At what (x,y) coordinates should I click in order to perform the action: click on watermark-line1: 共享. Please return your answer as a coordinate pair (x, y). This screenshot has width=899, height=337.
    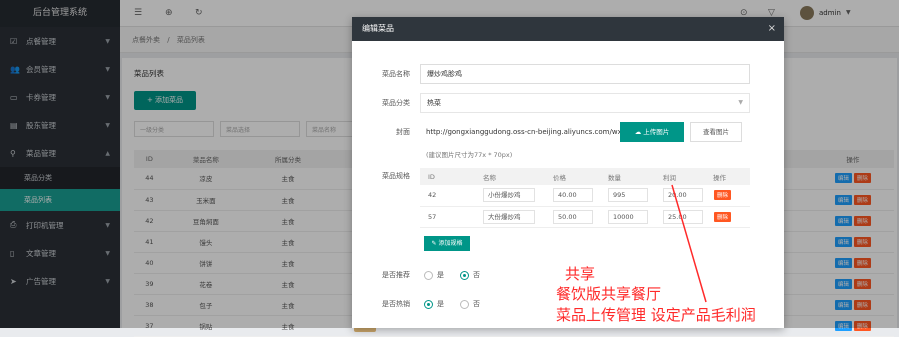
    Looking at the image, I should click on (580, 274).